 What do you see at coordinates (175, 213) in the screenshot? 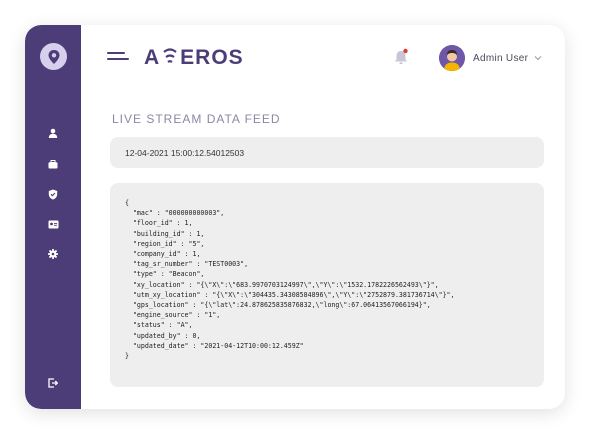
I see `json-line: "mac" : "000000000003",` at bounding box center [175, 213].